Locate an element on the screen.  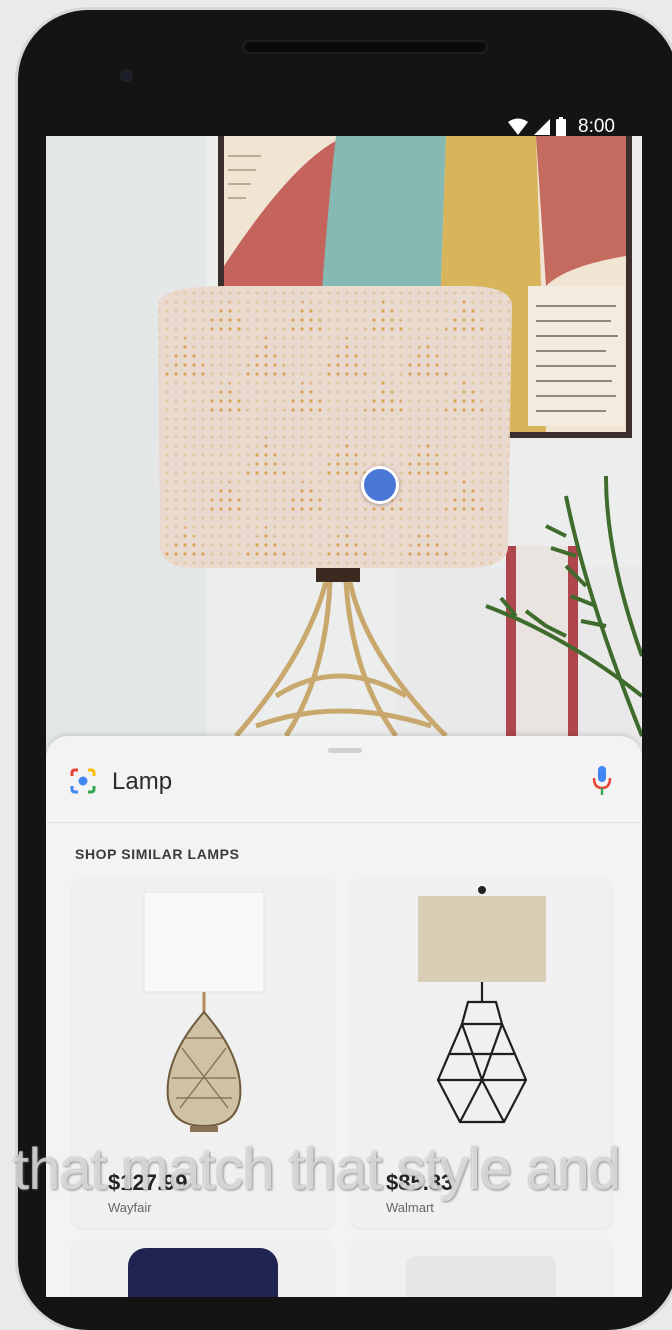
divider is located at coordinates (344, 822).